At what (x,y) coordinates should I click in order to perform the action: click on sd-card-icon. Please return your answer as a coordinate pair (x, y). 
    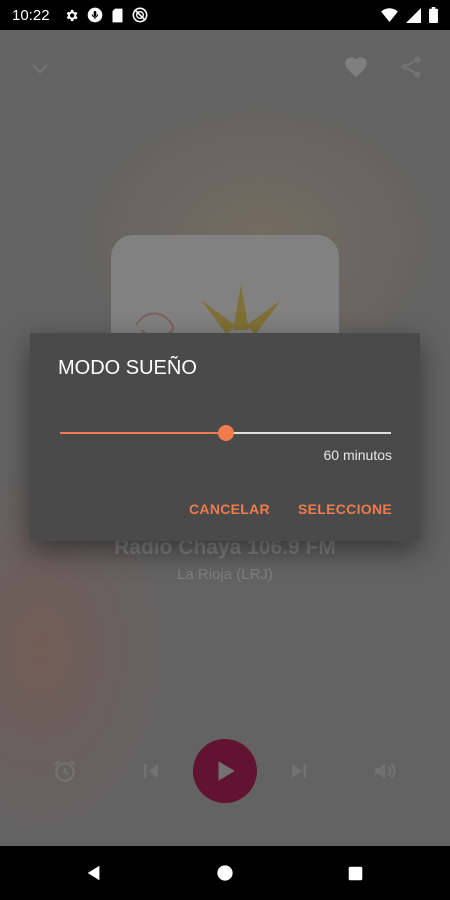
    Looking at the image, I should click on (117, 15).